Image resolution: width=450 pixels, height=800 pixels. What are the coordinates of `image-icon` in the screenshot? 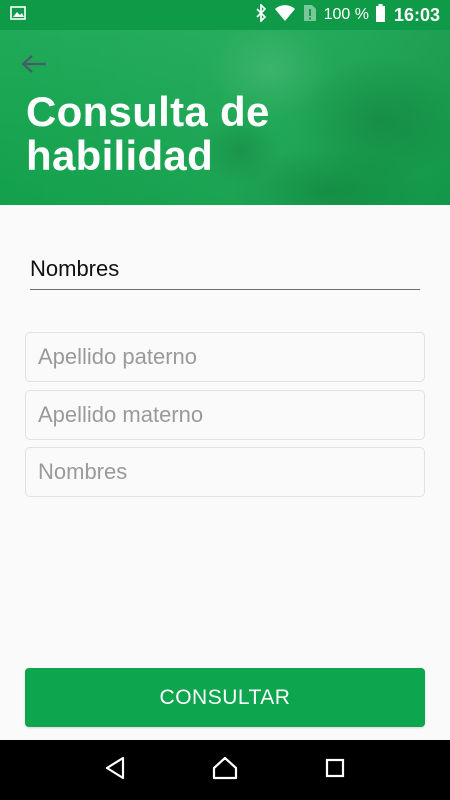 It's located at (18, 15).